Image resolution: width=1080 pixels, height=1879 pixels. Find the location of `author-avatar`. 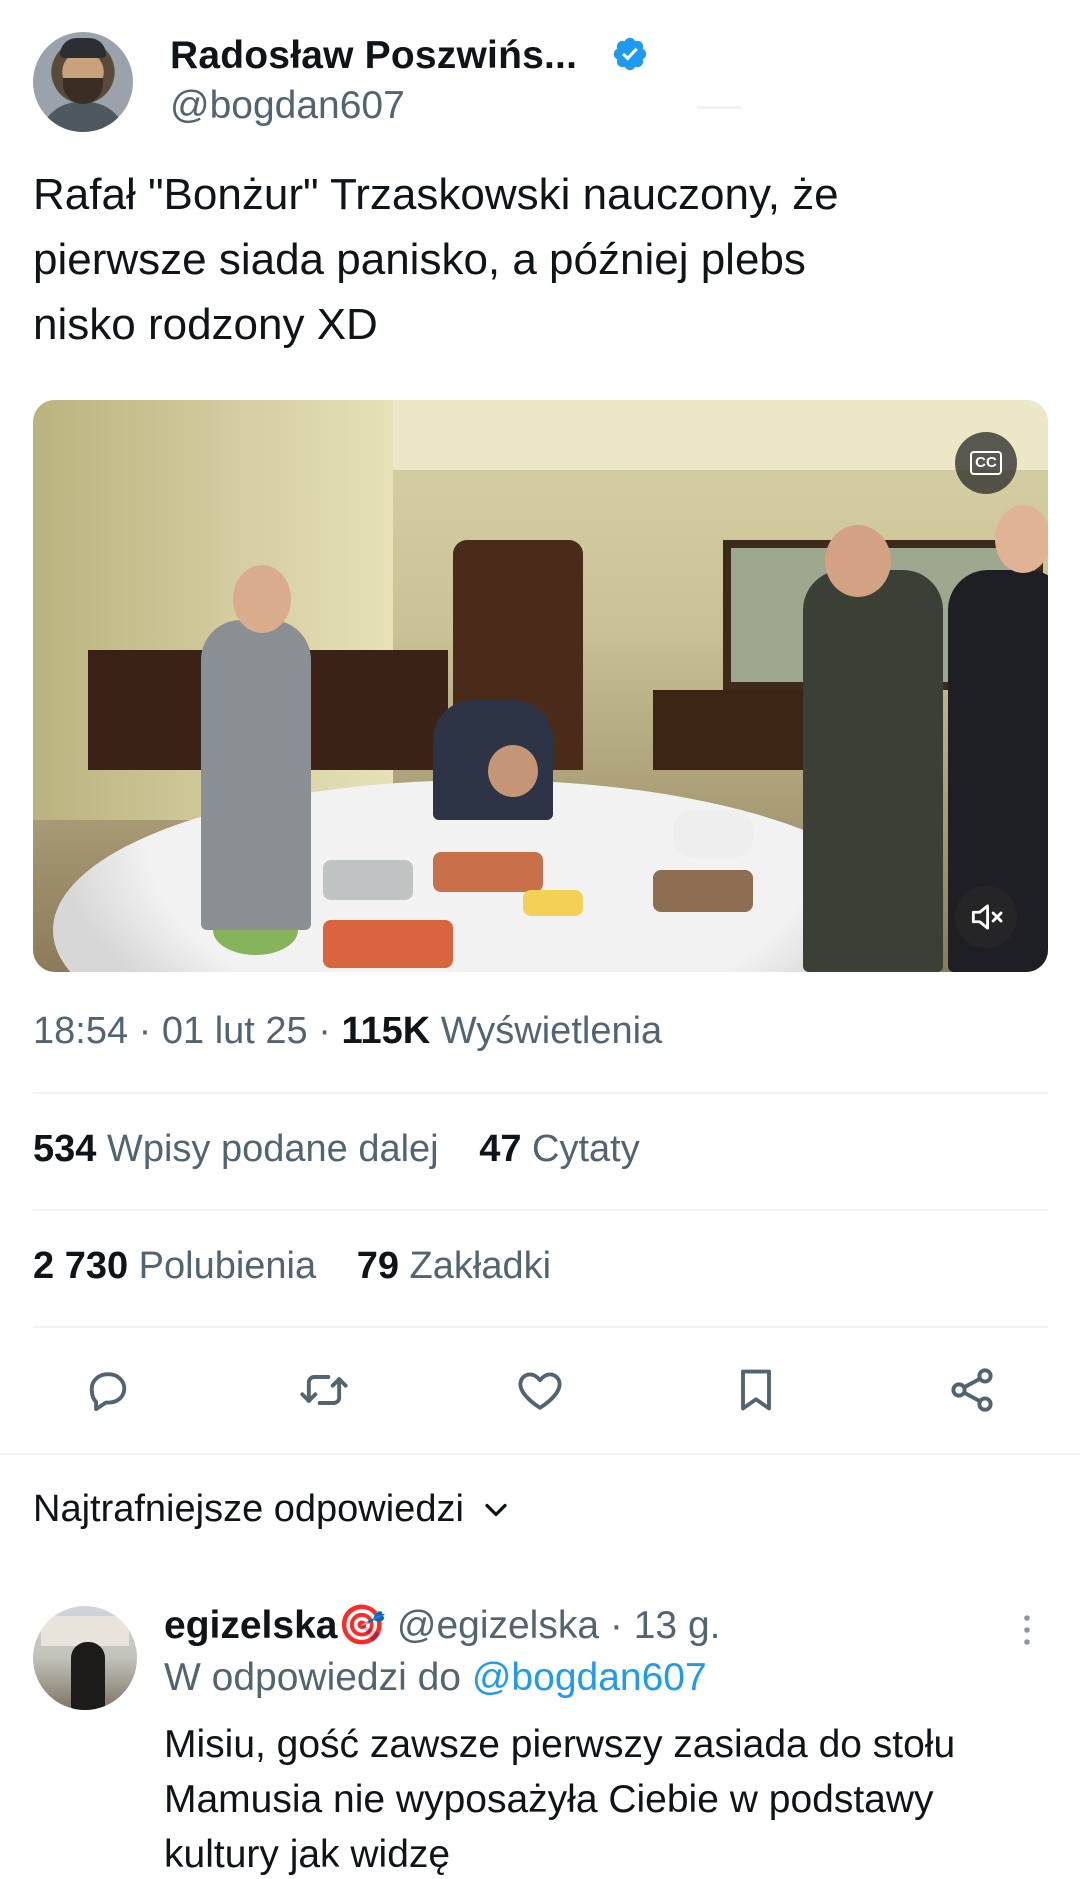

author-avatar is located at coordinates (83, 82).